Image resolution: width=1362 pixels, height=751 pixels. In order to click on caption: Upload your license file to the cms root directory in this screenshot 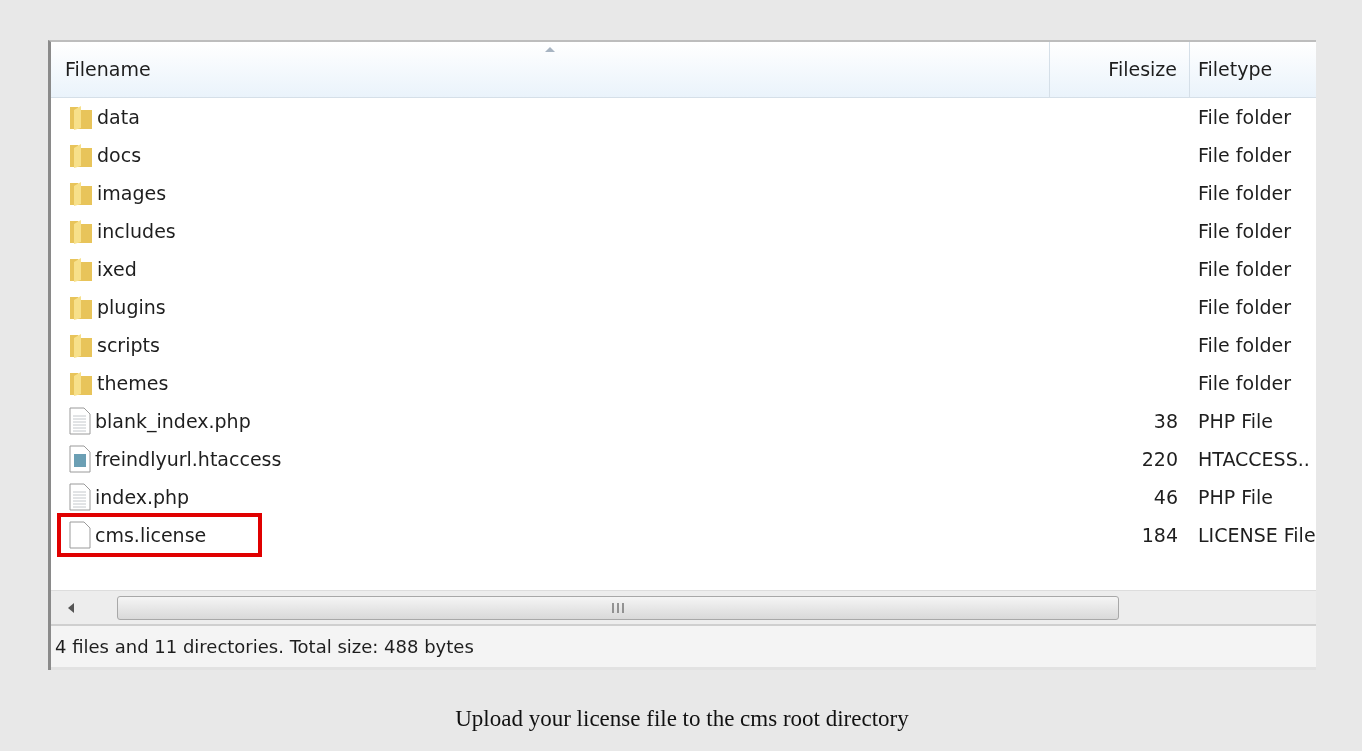, I will do `click(682, 719)`.